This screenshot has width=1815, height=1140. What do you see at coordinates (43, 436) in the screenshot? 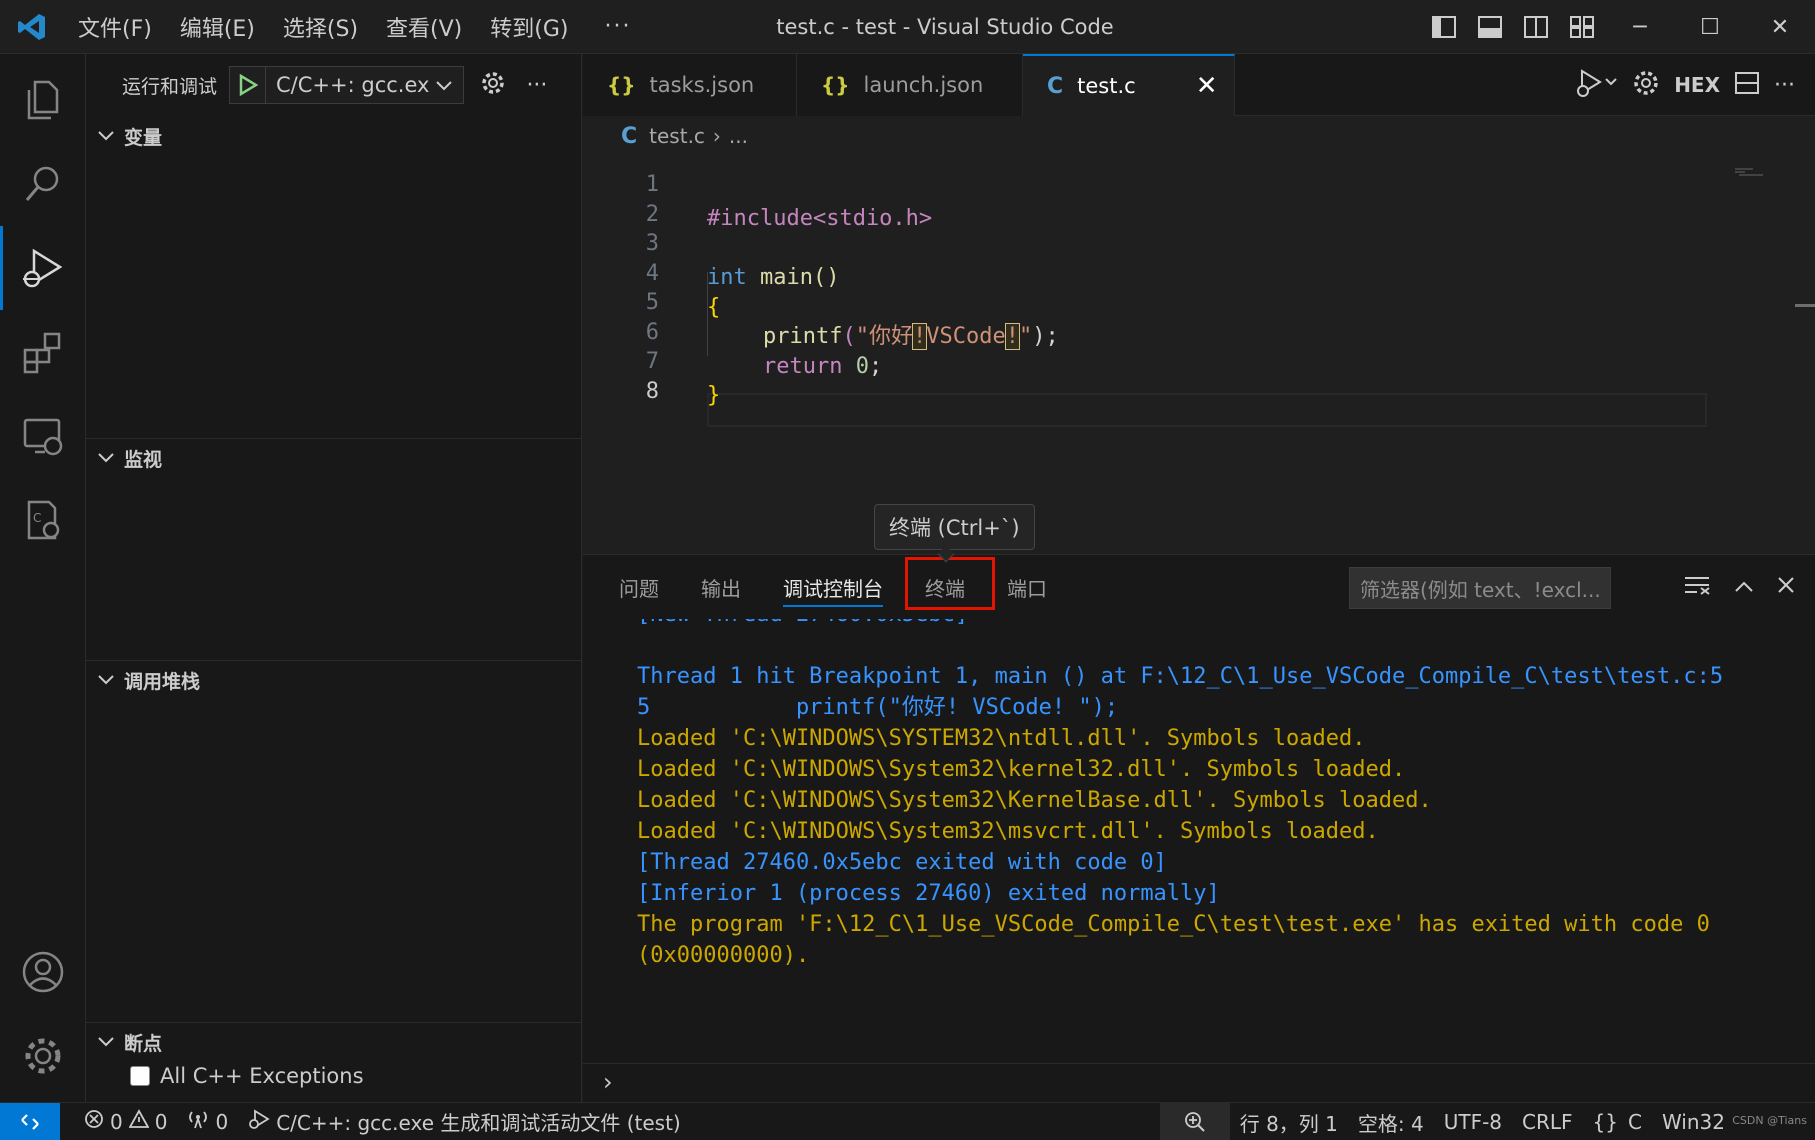
I see `remote-explorer-icon` at bounding box center [43, 436].